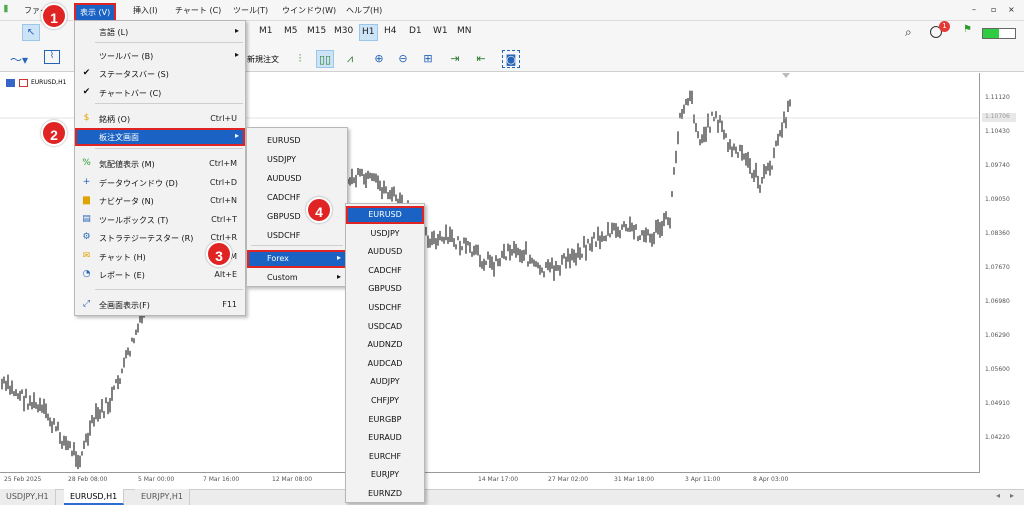 The width and height of the screenshot is (1024, 505). I want to click on autoscroll-icon: ⇥, so click(455, 59).